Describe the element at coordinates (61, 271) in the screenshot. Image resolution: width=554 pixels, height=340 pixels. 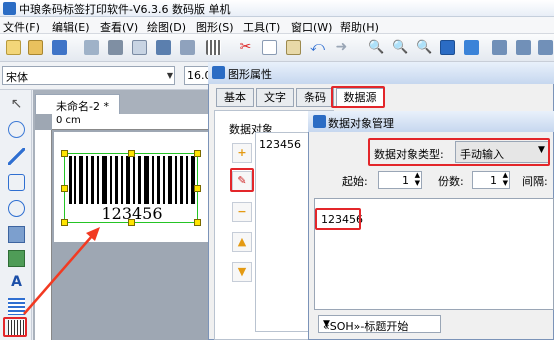
I see `annotation-arrow` at that location.